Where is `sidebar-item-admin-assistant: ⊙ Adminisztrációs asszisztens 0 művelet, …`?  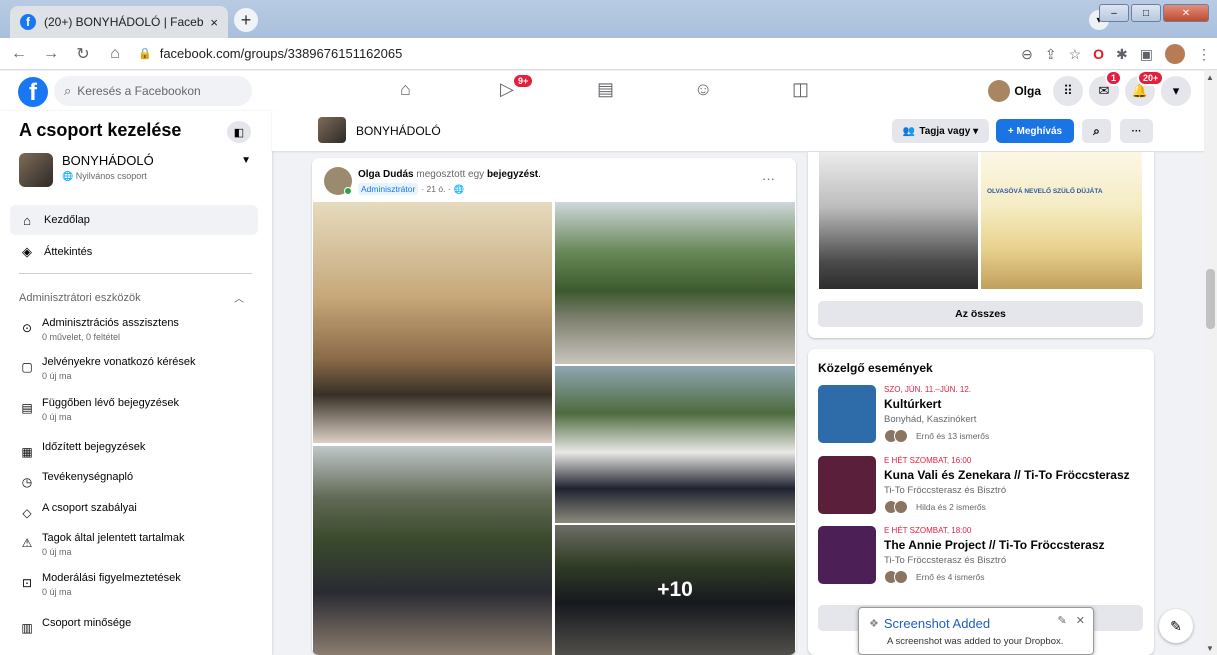
sidebar-item-admin-assistant: ⊙ Adminisztrációs asszisztens 0 művelet, … is located at coordinates (139, 329).